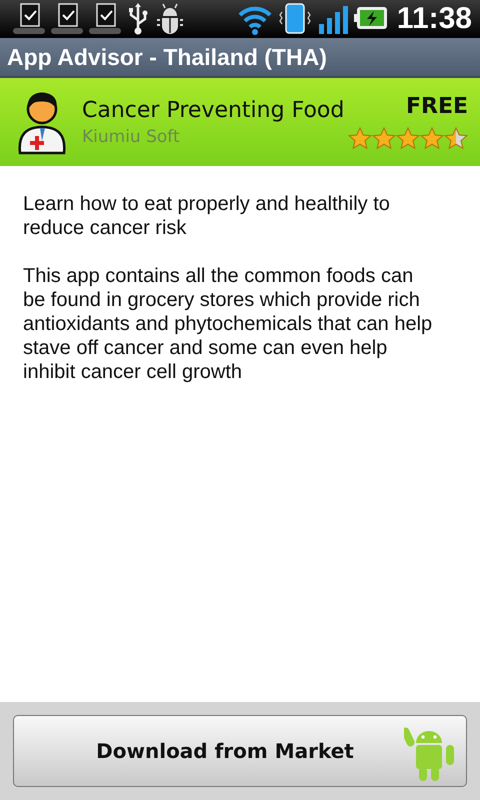  I want to click on download-button: Download from Market, so click(240, 751).